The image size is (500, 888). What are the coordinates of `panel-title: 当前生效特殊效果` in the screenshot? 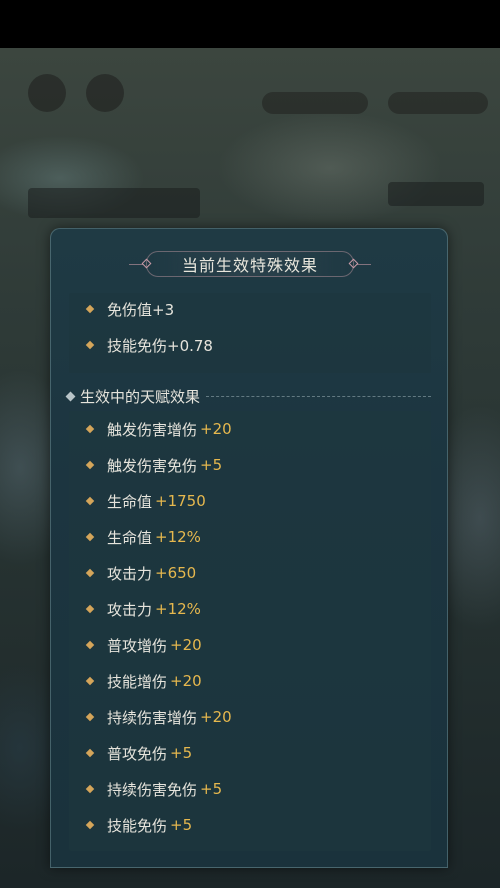 It's located at (249, 265).